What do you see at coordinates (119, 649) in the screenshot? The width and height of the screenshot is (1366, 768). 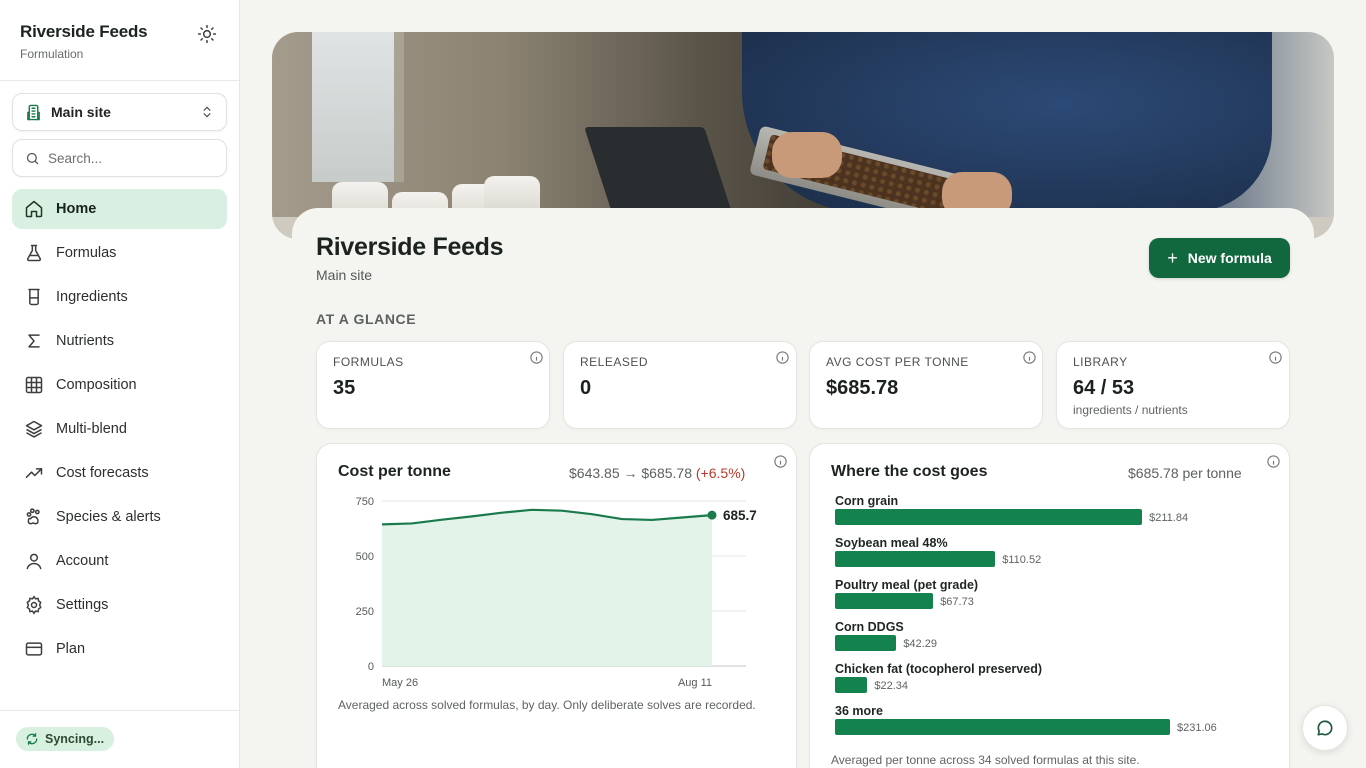 I see `sidebar-item-plan: Plan` at bounding box center [119, 649].